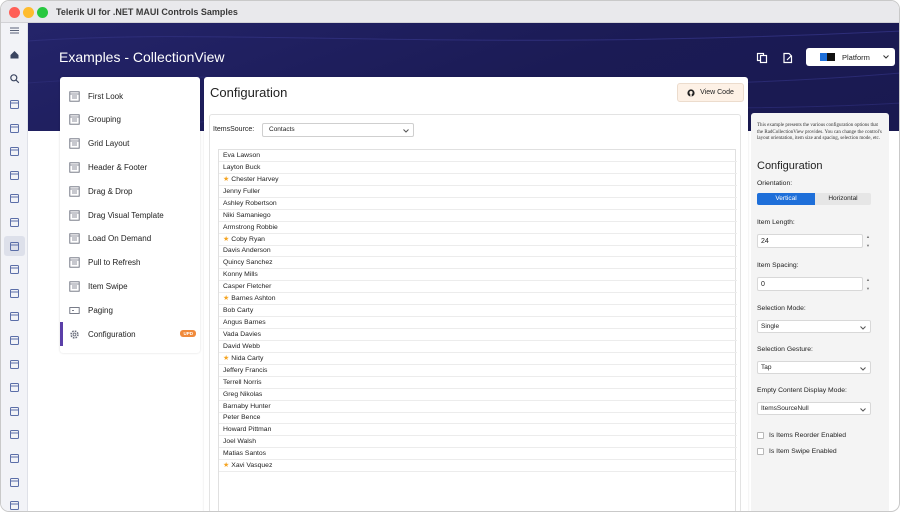 This screenshot has height=512, width=900. What do you see at coordinates (478, 180) in the screenshot?
I see `list-item: ★ Chester Harvey` at bounding box center [478, 180].